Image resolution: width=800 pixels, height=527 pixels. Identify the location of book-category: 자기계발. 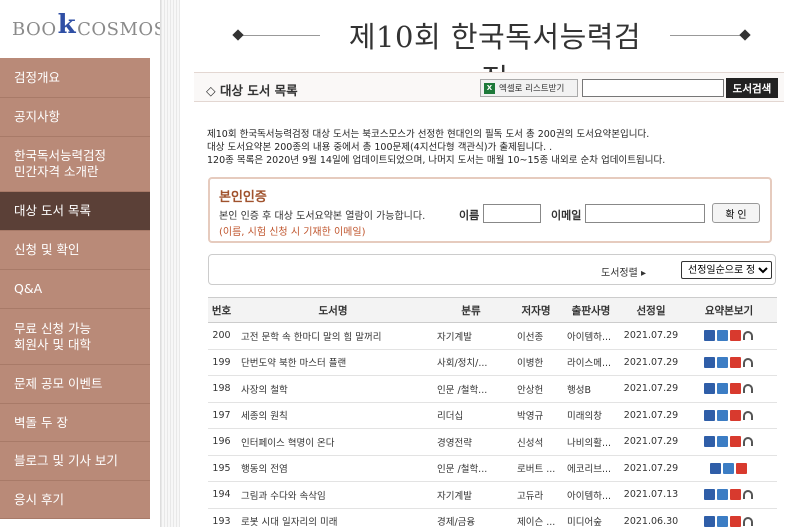
(471, 495).